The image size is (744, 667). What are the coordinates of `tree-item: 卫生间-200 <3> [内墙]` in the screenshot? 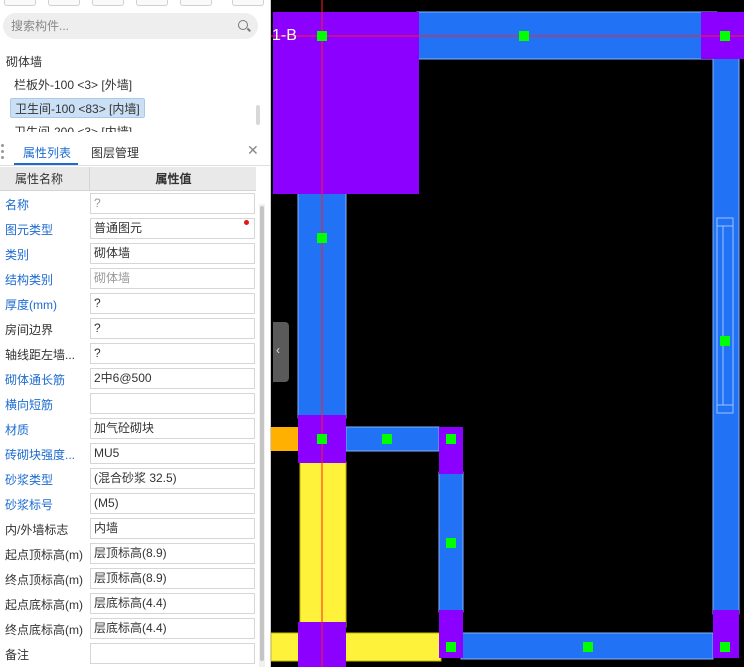 It's located at (73, 127).